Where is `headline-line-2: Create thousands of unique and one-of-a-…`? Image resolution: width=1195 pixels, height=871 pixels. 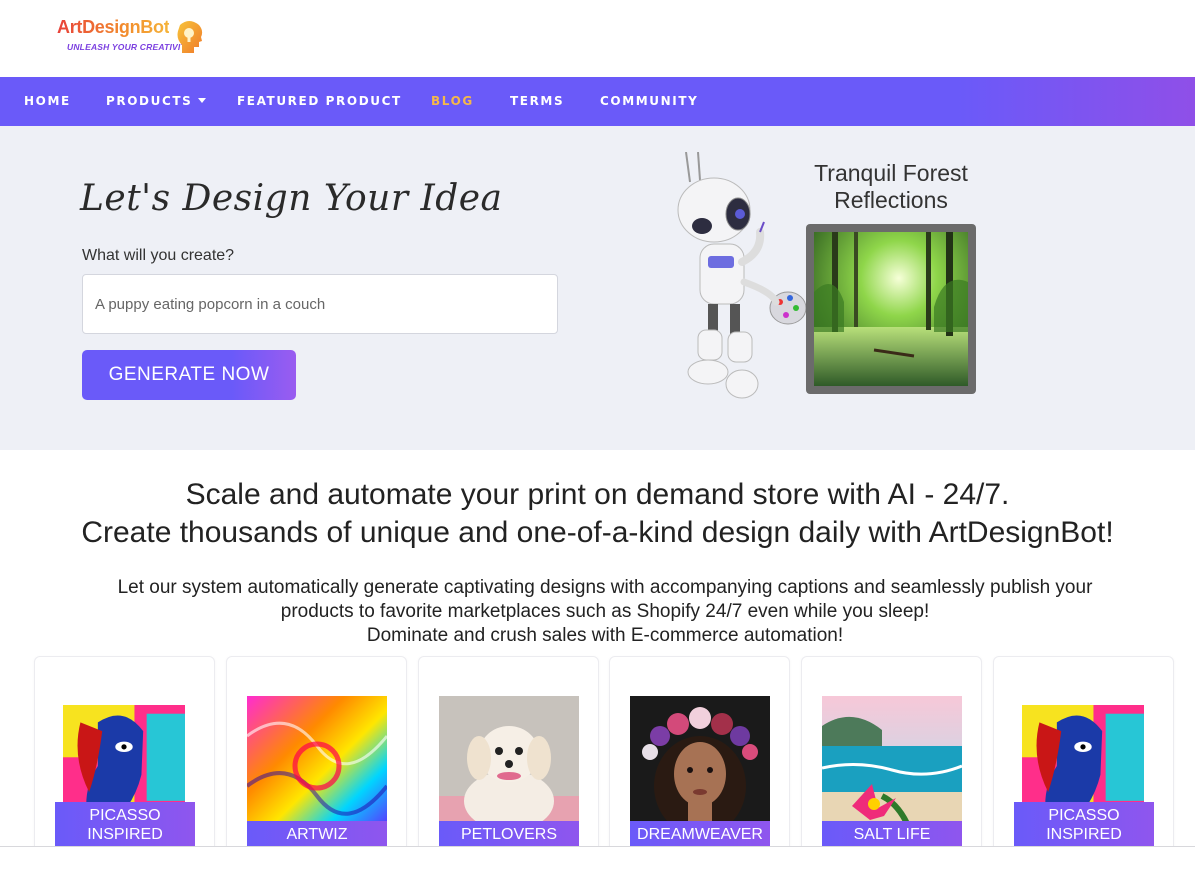
headline-line-2: Create thousands of unique and one-of-a-… is located at coordinates (597, 532).